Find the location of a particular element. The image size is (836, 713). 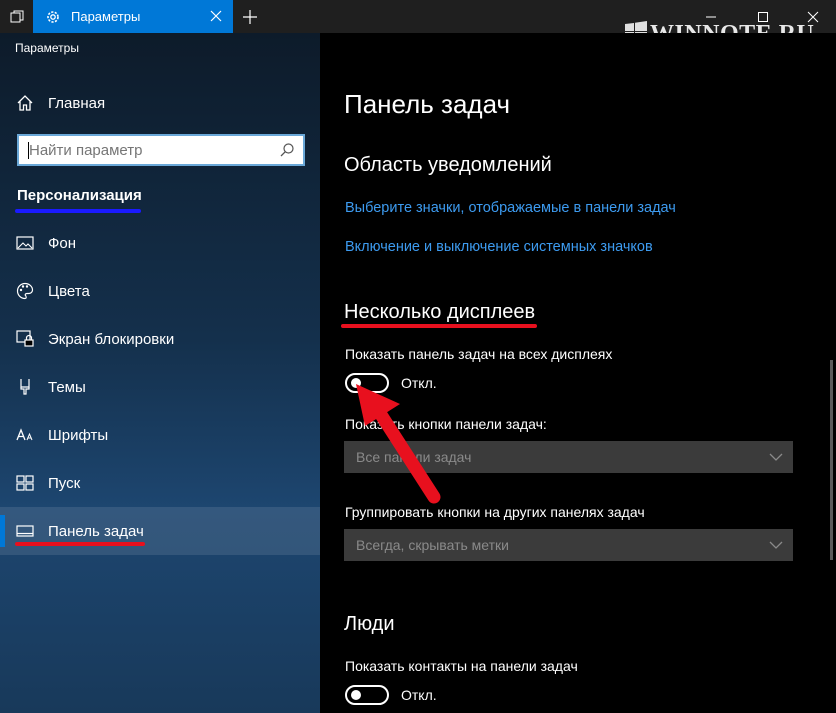

tab-title: Параметры is located at coordinates (106, 16).